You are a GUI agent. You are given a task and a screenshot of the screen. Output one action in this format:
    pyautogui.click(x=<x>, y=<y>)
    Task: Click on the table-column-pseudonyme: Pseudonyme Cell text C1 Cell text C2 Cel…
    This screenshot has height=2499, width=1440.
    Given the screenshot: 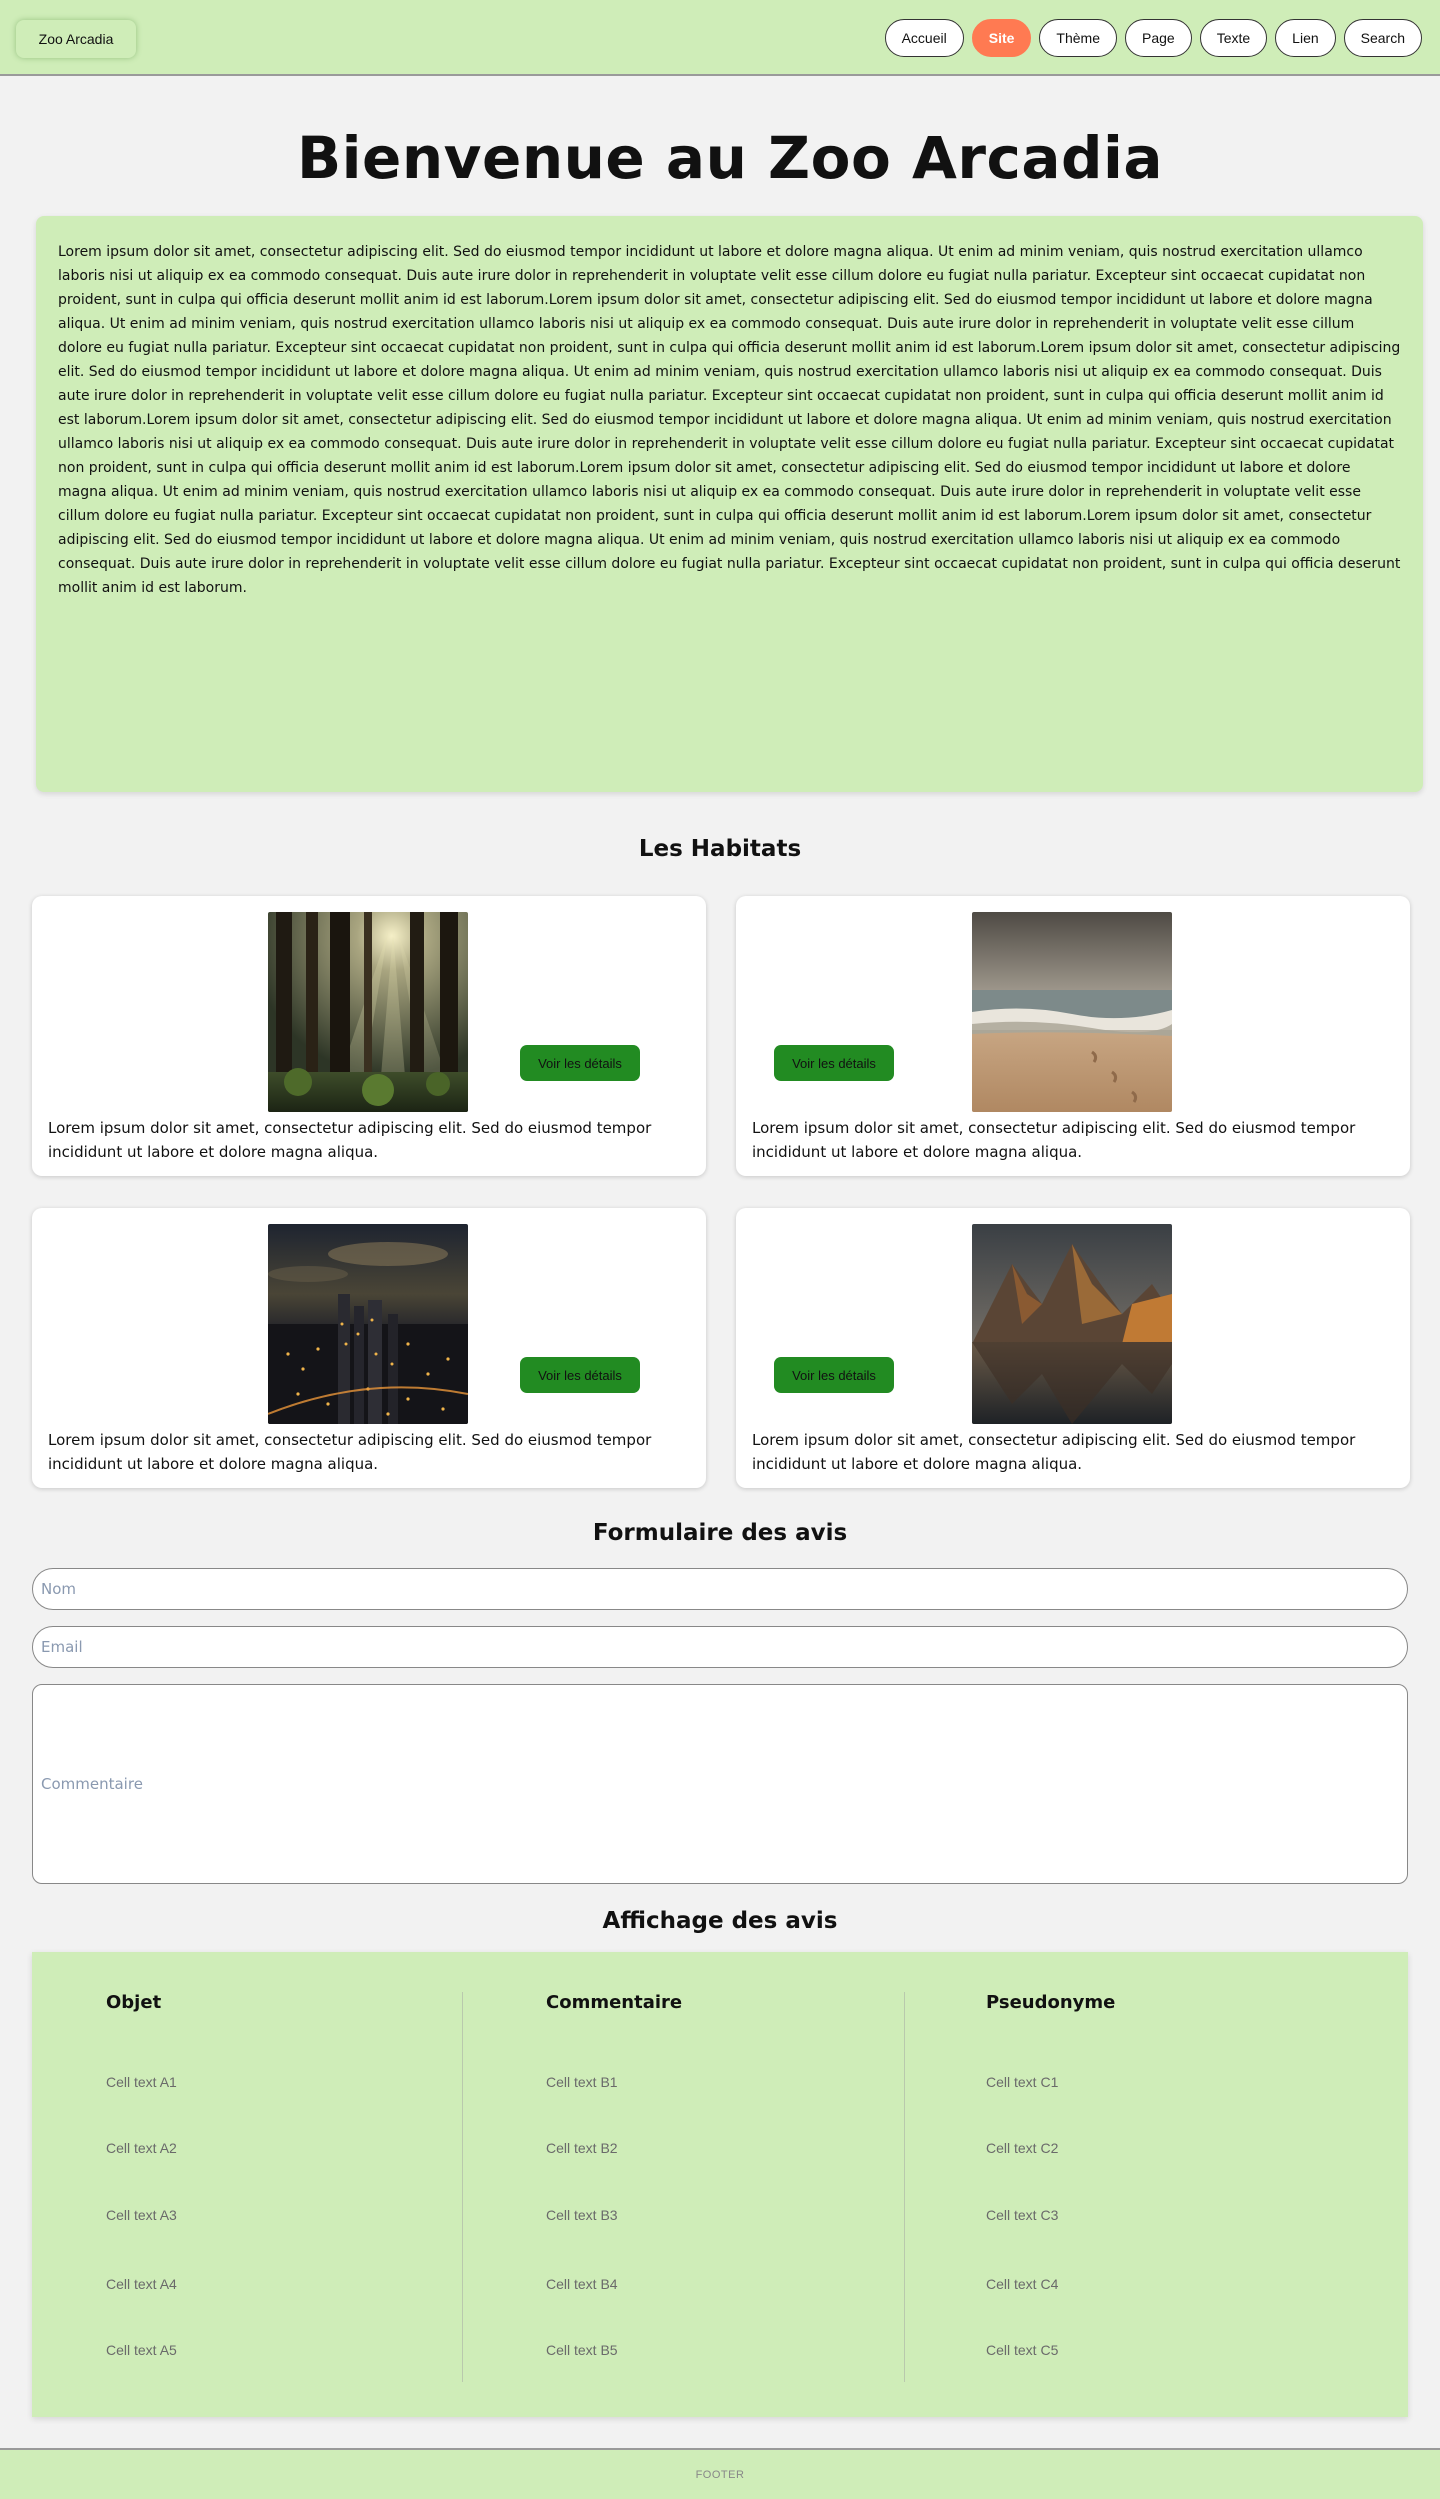 What is the action you would take?
    pyautogui.click(x=1127, y=2184)
    